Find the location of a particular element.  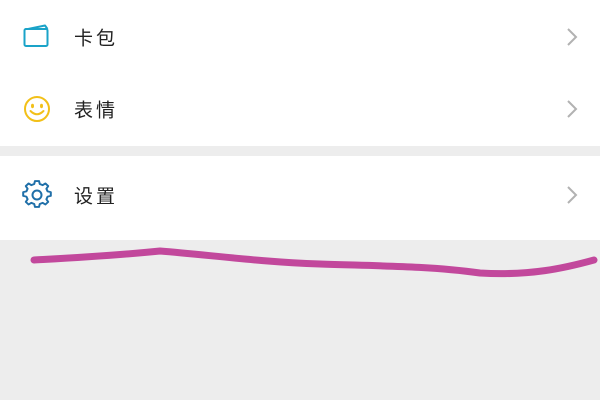

gear-icon is located at coordinates (37, 195).